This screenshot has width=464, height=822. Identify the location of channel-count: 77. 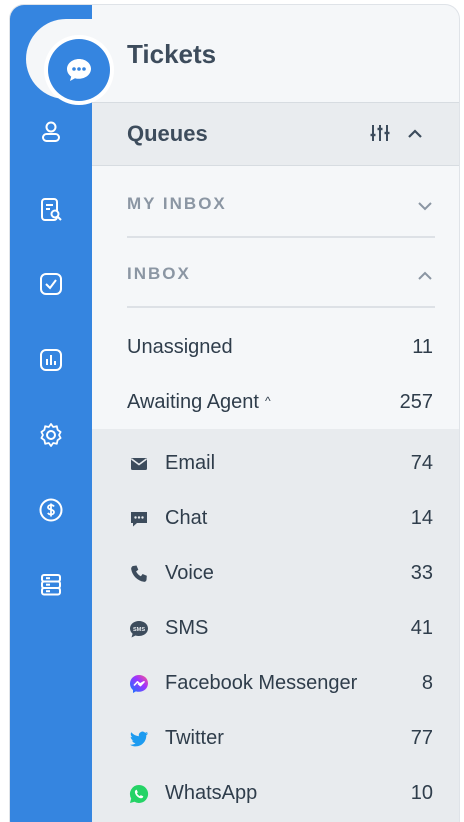
(421, 738).